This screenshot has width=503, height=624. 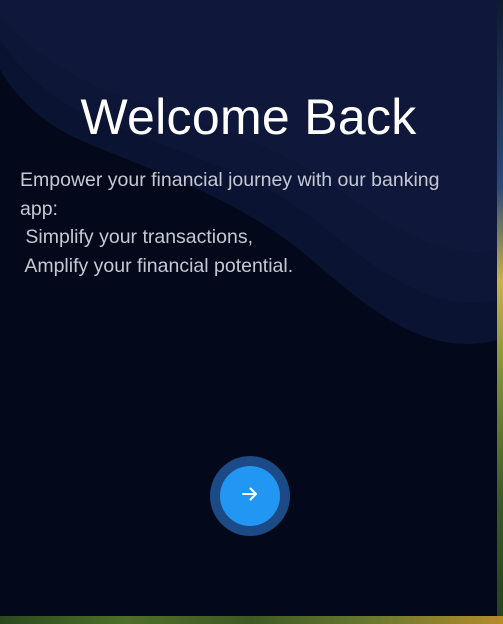 I want to click on description-line: Simplify your transactions,, so click(x=137, y=237).